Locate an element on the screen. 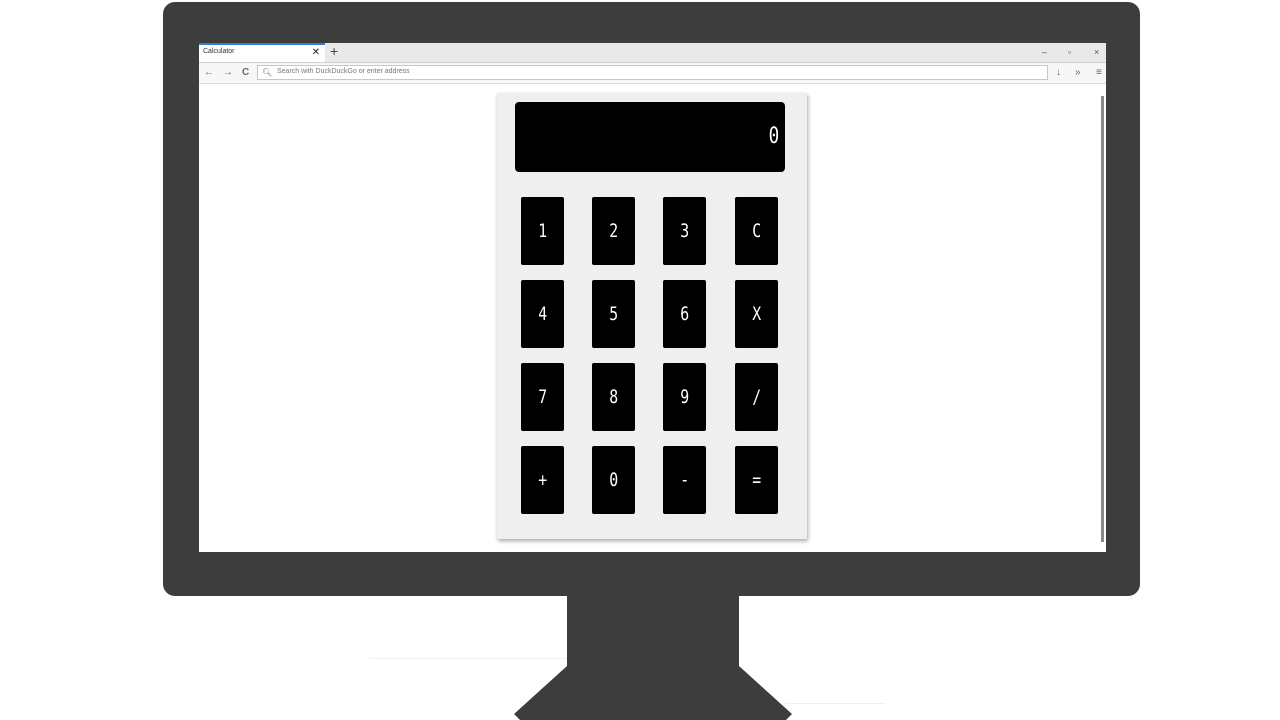 This screenshot has height=720, width=1280. monitor-base is located at coordinates (653, 693).